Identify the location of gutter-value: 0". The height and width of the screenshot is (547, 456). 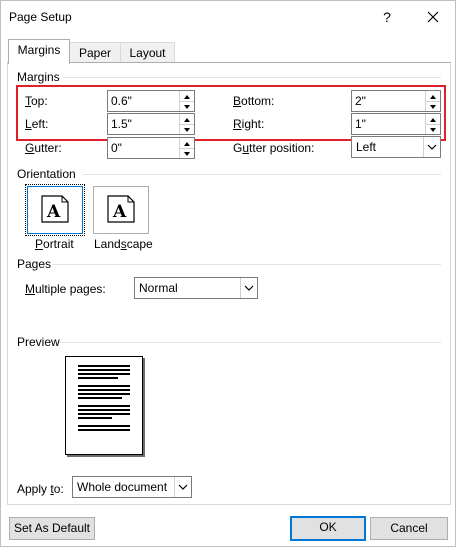
(116, 148).